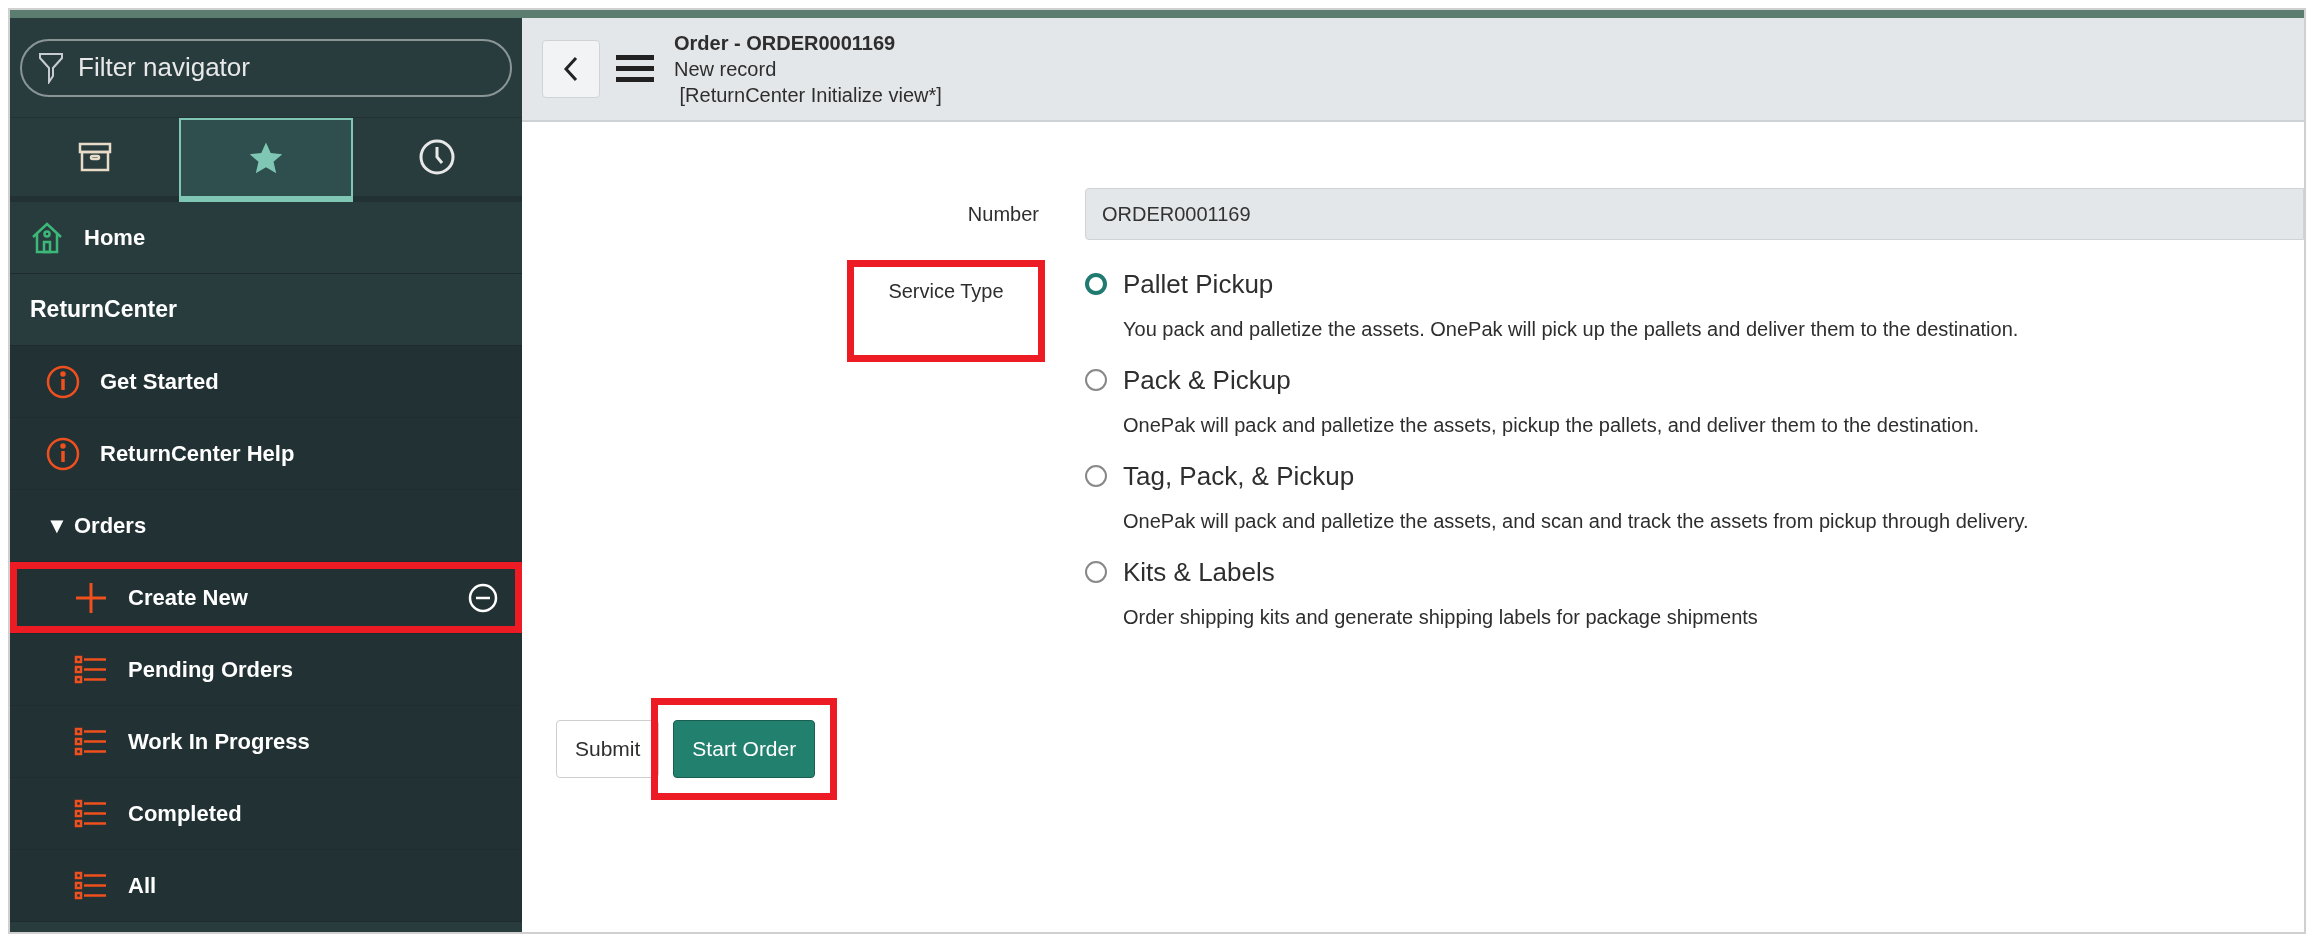 This screenshot has height=942, width=2314. I want to click on nav-item: Create New, so click(266, 597).